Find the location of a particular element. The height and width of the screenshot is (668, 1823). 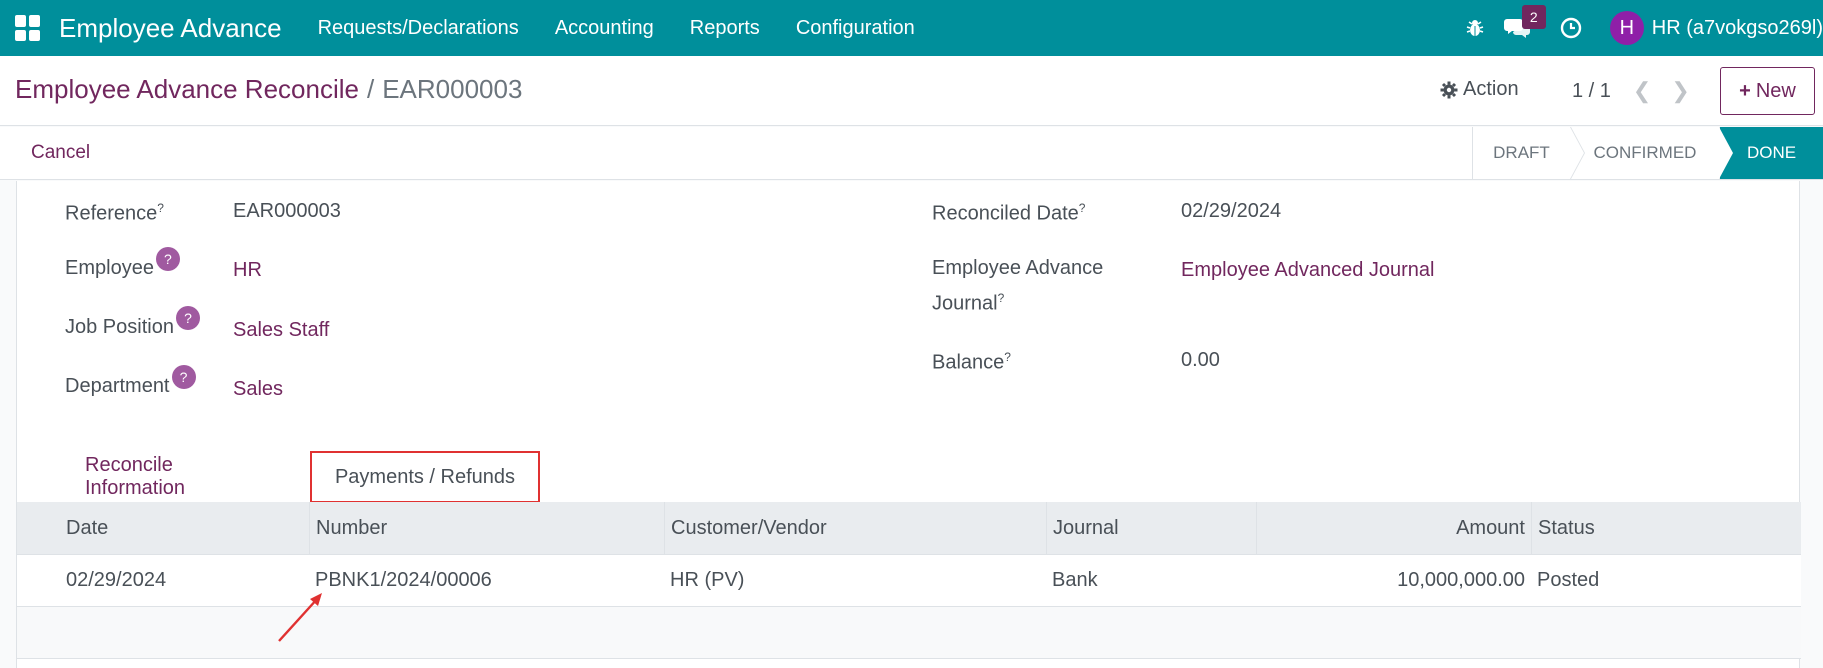

gear-icon is located at coordinates (1449, 89).